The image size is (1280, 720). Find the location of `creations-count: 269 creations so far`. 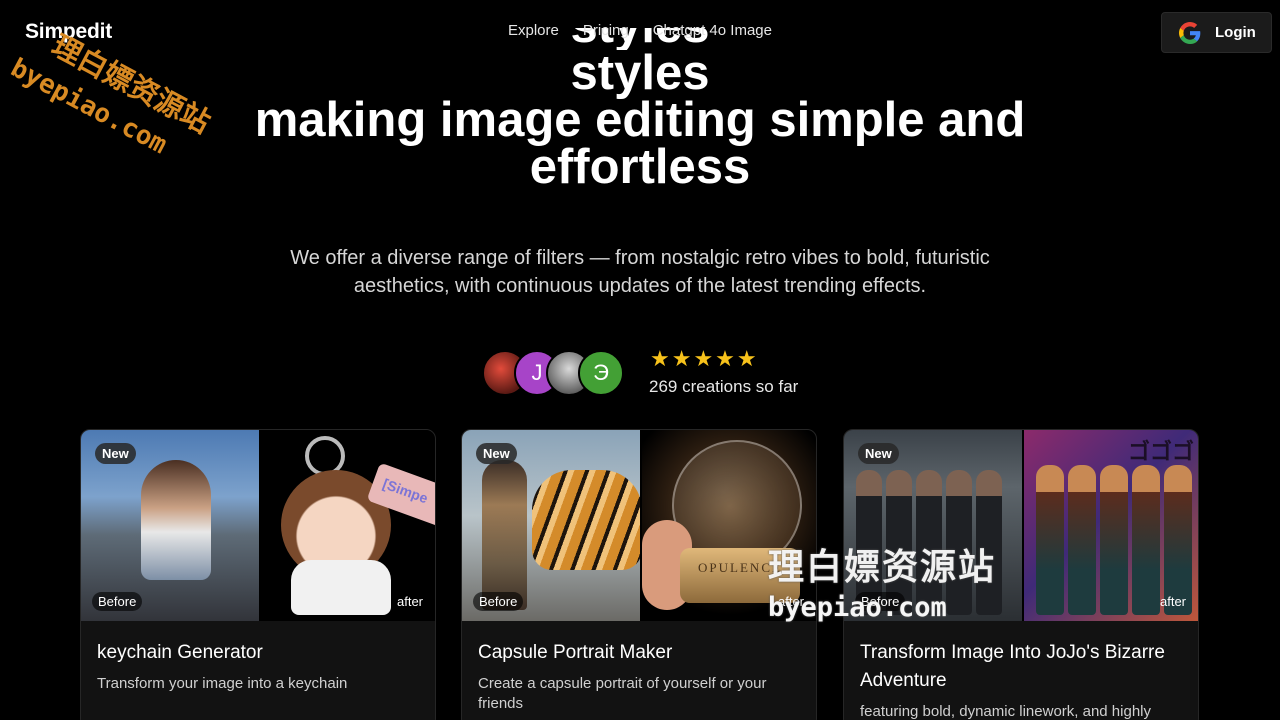

creations-count: 269 creations so far is located at coordinates (724, 386).